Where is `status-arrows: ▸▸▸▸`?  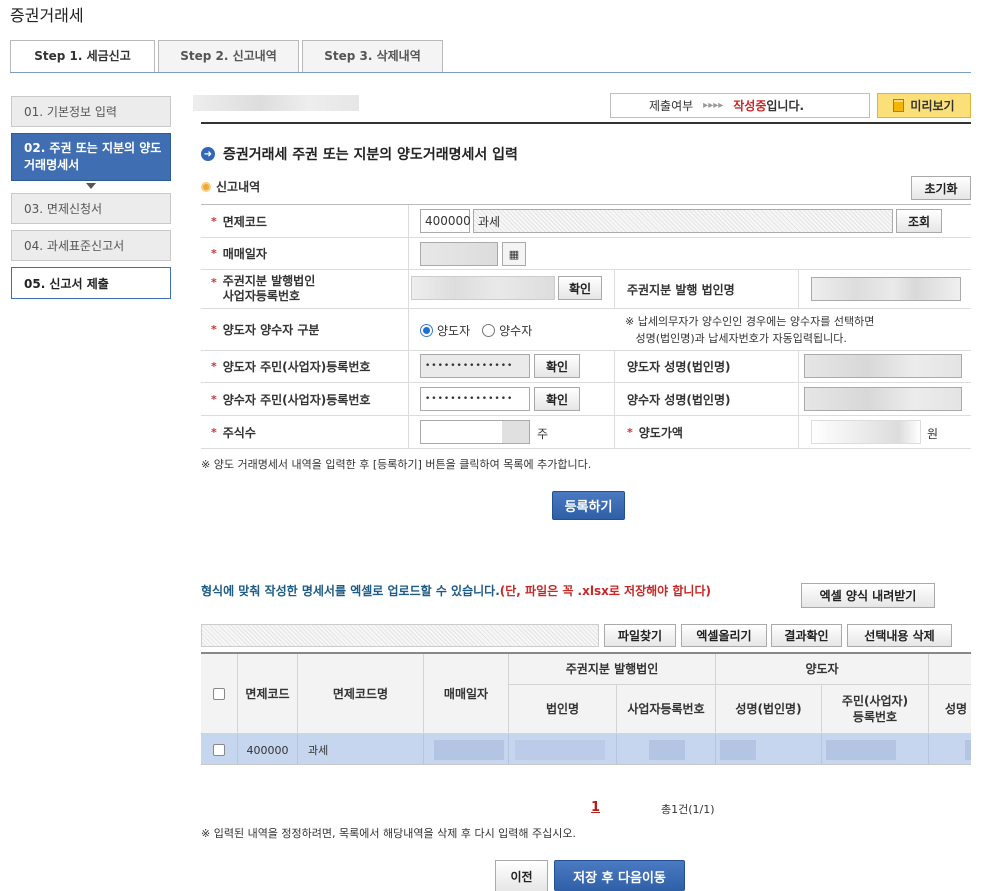 status-arrows: ▸▸▸▸ is located at coordinates (713, 105).